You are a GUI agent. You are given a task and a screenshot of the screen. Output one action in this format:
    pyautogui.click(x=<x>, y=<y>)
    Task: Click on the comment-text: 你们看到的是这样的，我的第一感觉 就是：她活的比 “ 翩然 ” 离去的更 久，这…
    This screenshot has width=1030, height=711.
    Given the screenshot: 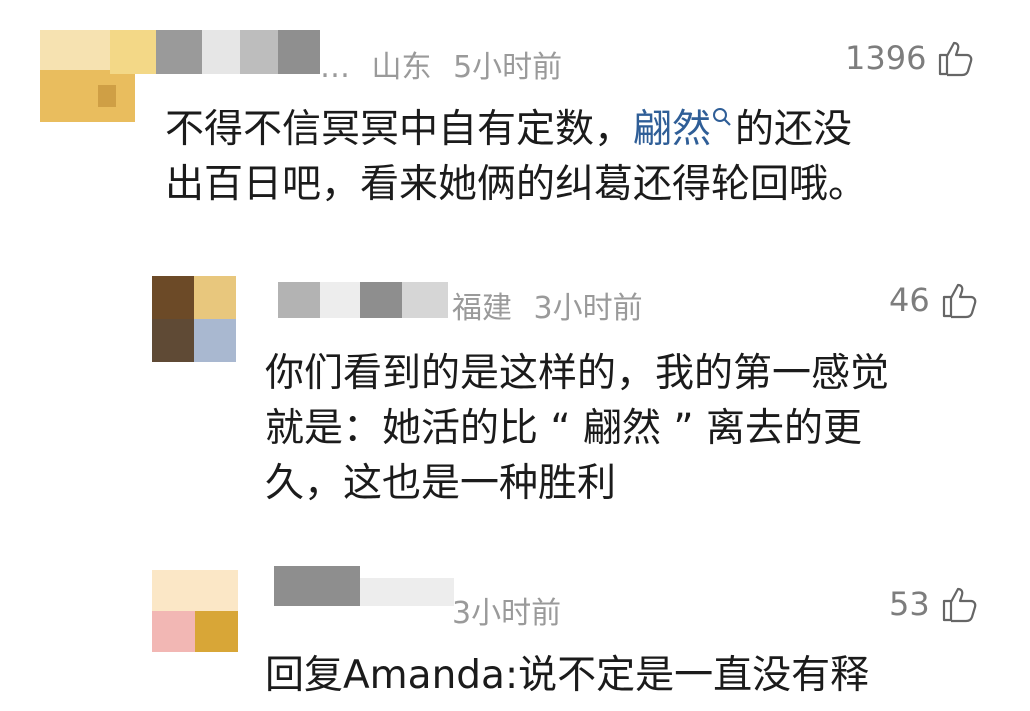 What is the action you would take?
    pyautogui.click(x=577, y=428)
    